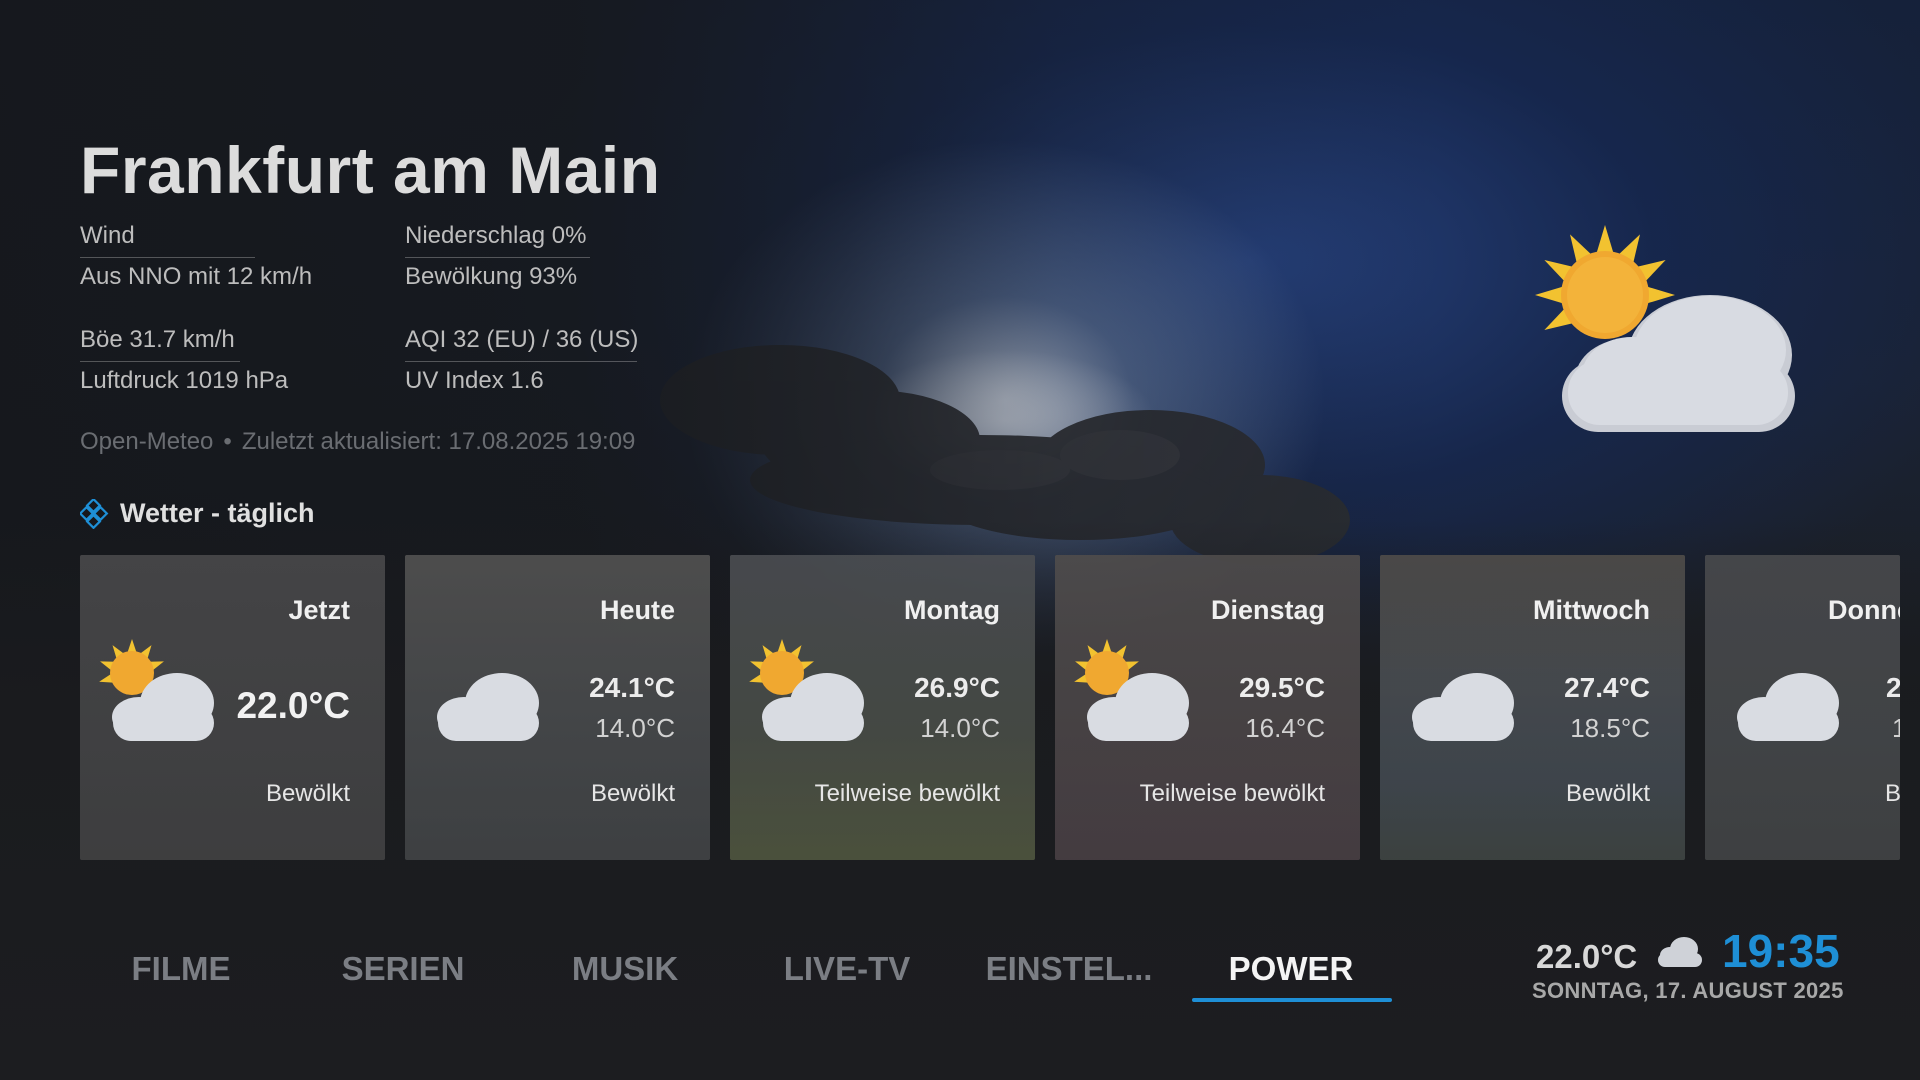 This screenshot has height=1080, width=1920. Describe the element at coordinates (217, 513) in the screenshot. I see `section-title: Wetter - täglich` at that location.